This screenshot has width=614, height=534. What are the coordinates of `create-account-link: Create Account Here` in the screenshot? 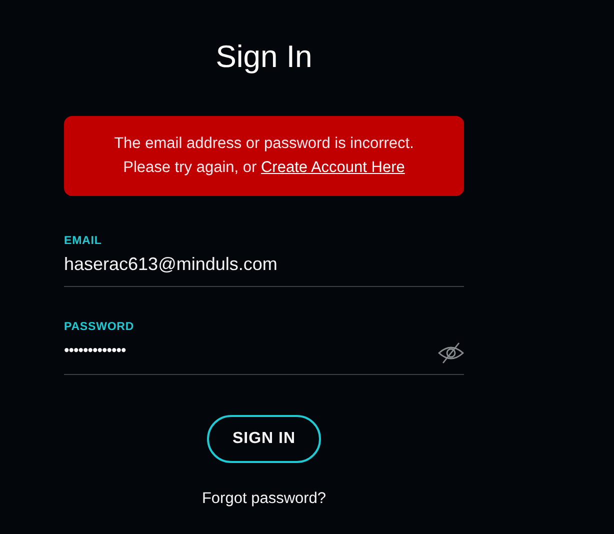 It's located at (332, 167).